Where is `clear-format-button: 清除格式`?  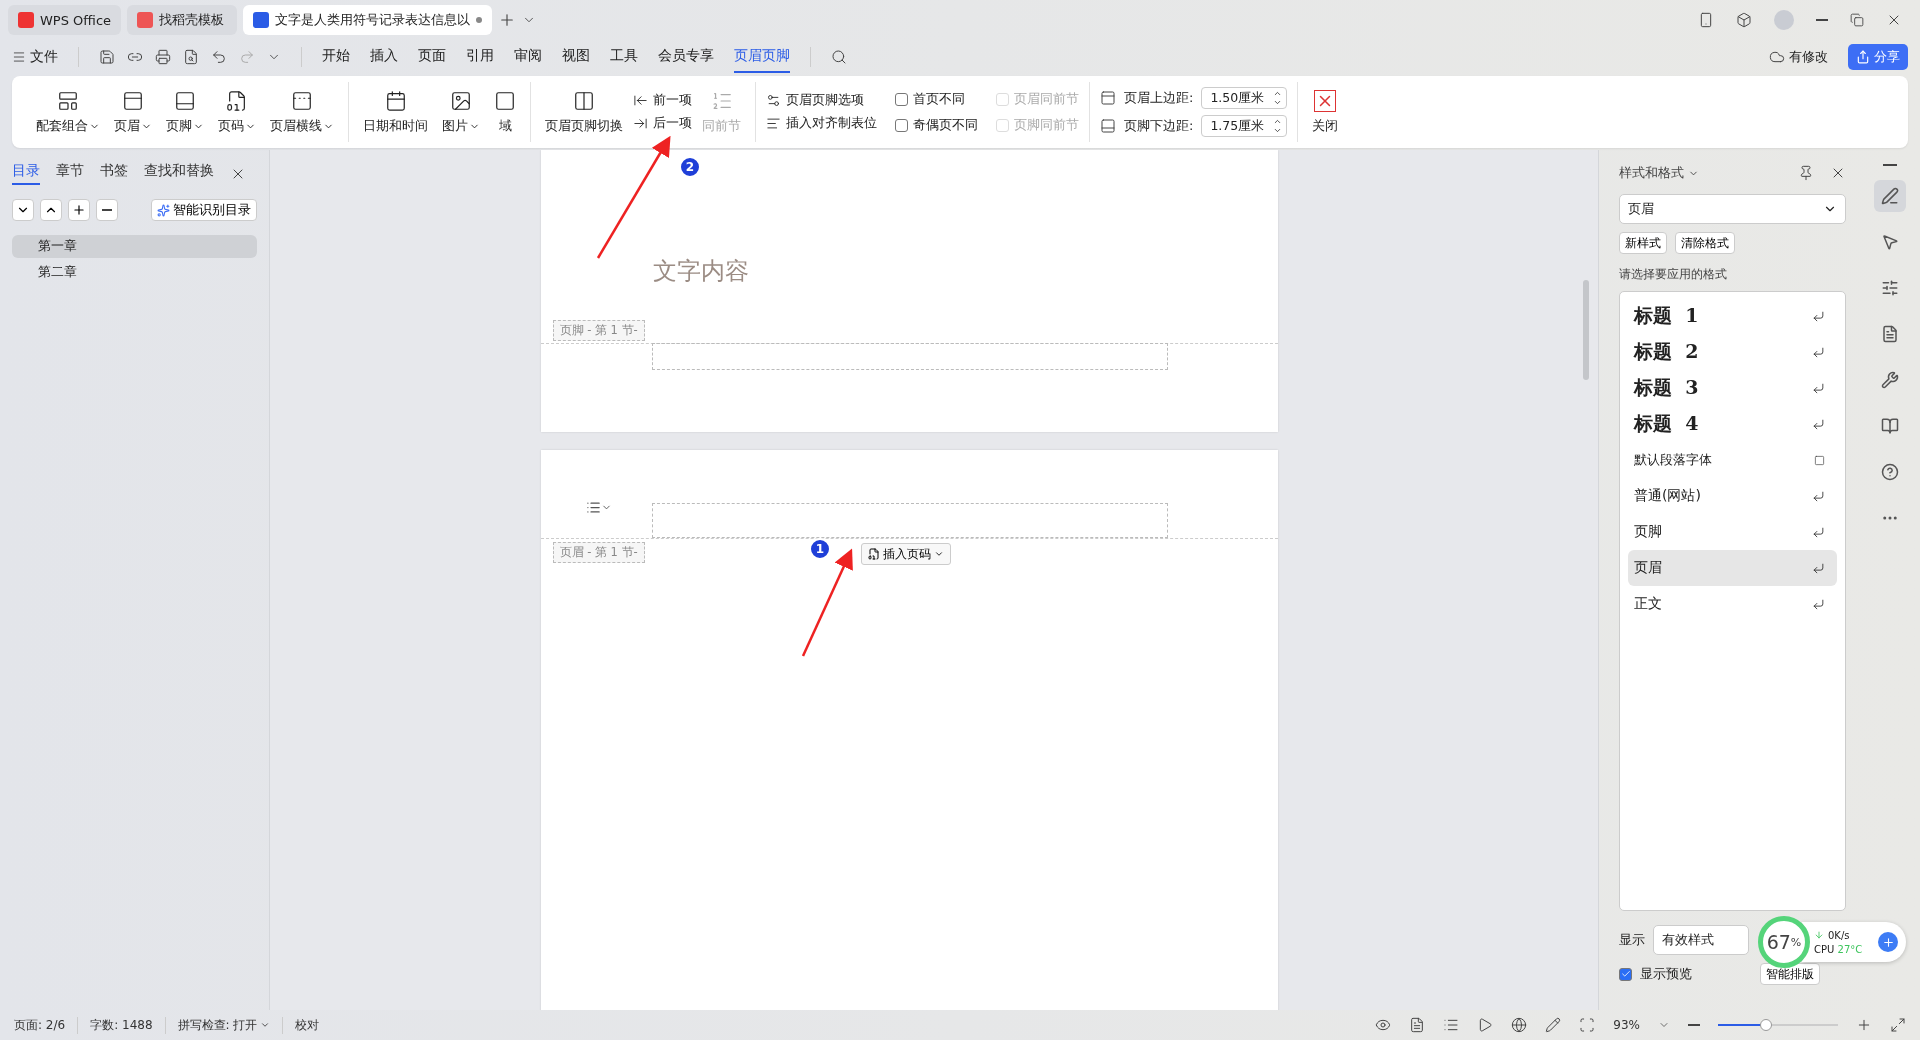 clear-format-button: 清除格式 is located at coordinates (1705, 243).